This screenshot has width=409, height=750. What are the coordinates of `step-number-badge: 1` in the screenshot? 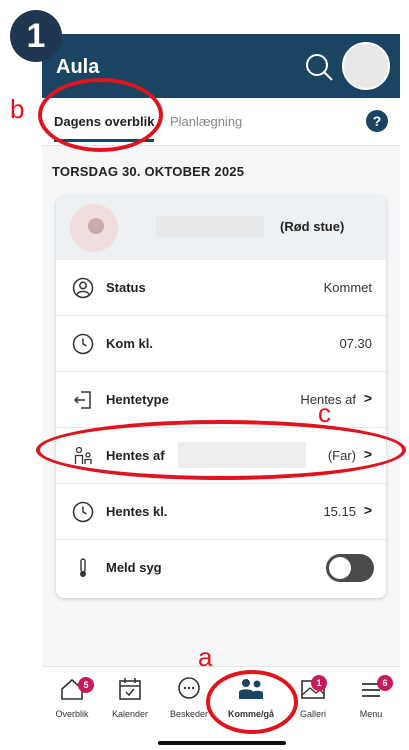 It's located at (36, 36).